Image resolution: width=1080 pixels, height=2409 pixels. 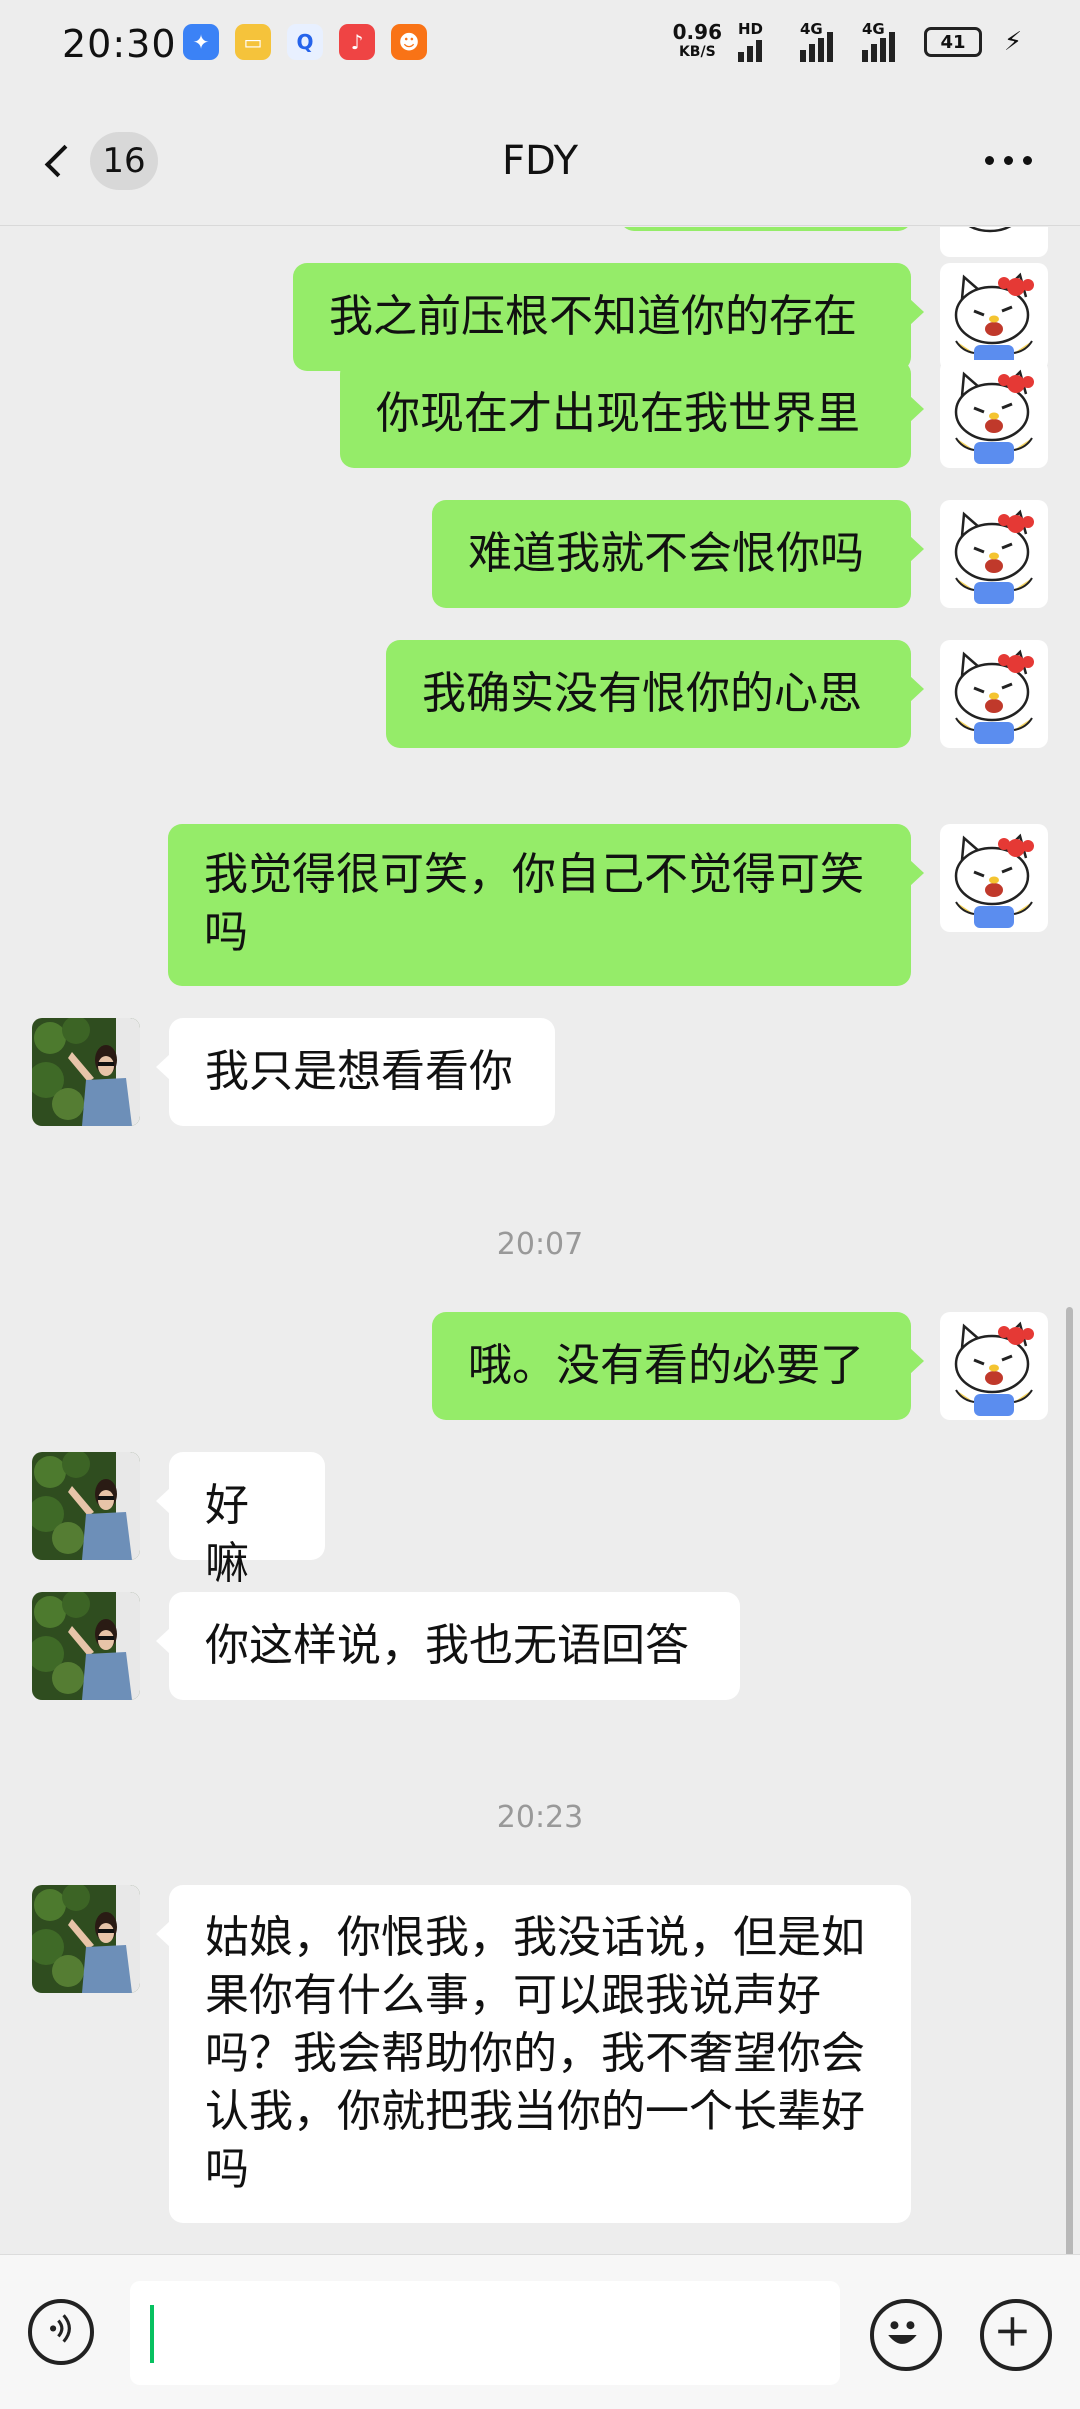 I want to click on message-timestamp: 20:07, so click(x=540, y=1244).